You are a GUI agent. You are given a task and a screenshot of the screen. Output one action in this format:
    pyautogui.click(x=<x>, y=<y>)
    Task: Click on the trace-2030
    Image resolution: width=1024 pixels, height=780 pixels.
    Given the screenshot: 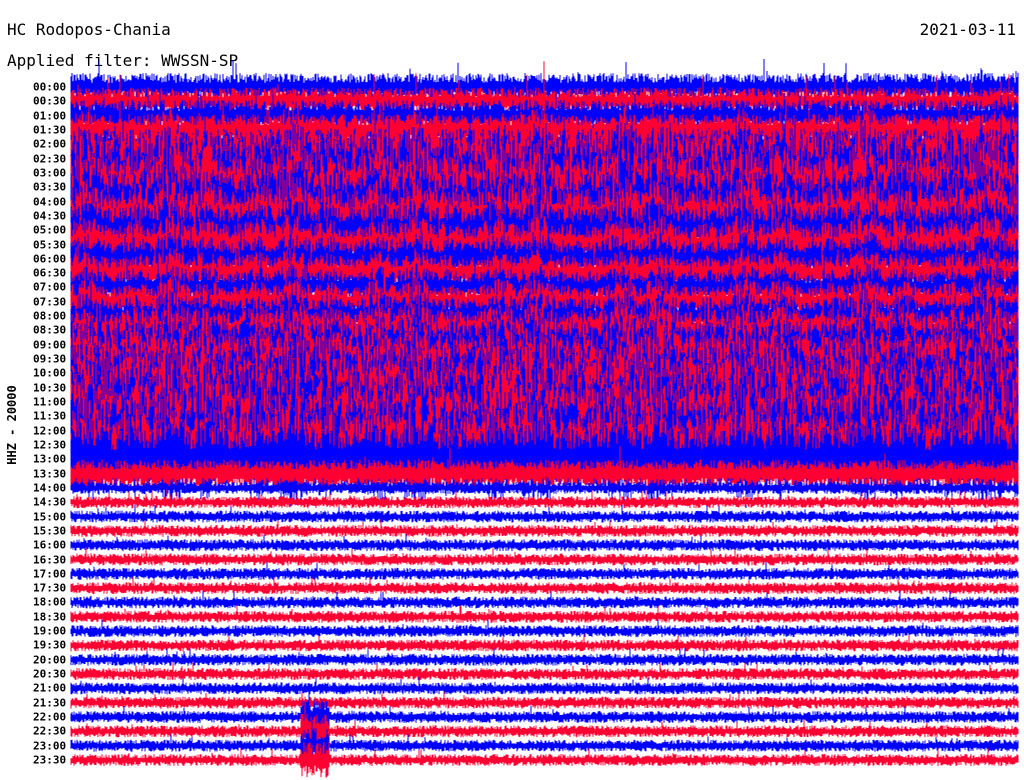 What is the action you would take?
    pyautogui.click(x=544, y=671)
    